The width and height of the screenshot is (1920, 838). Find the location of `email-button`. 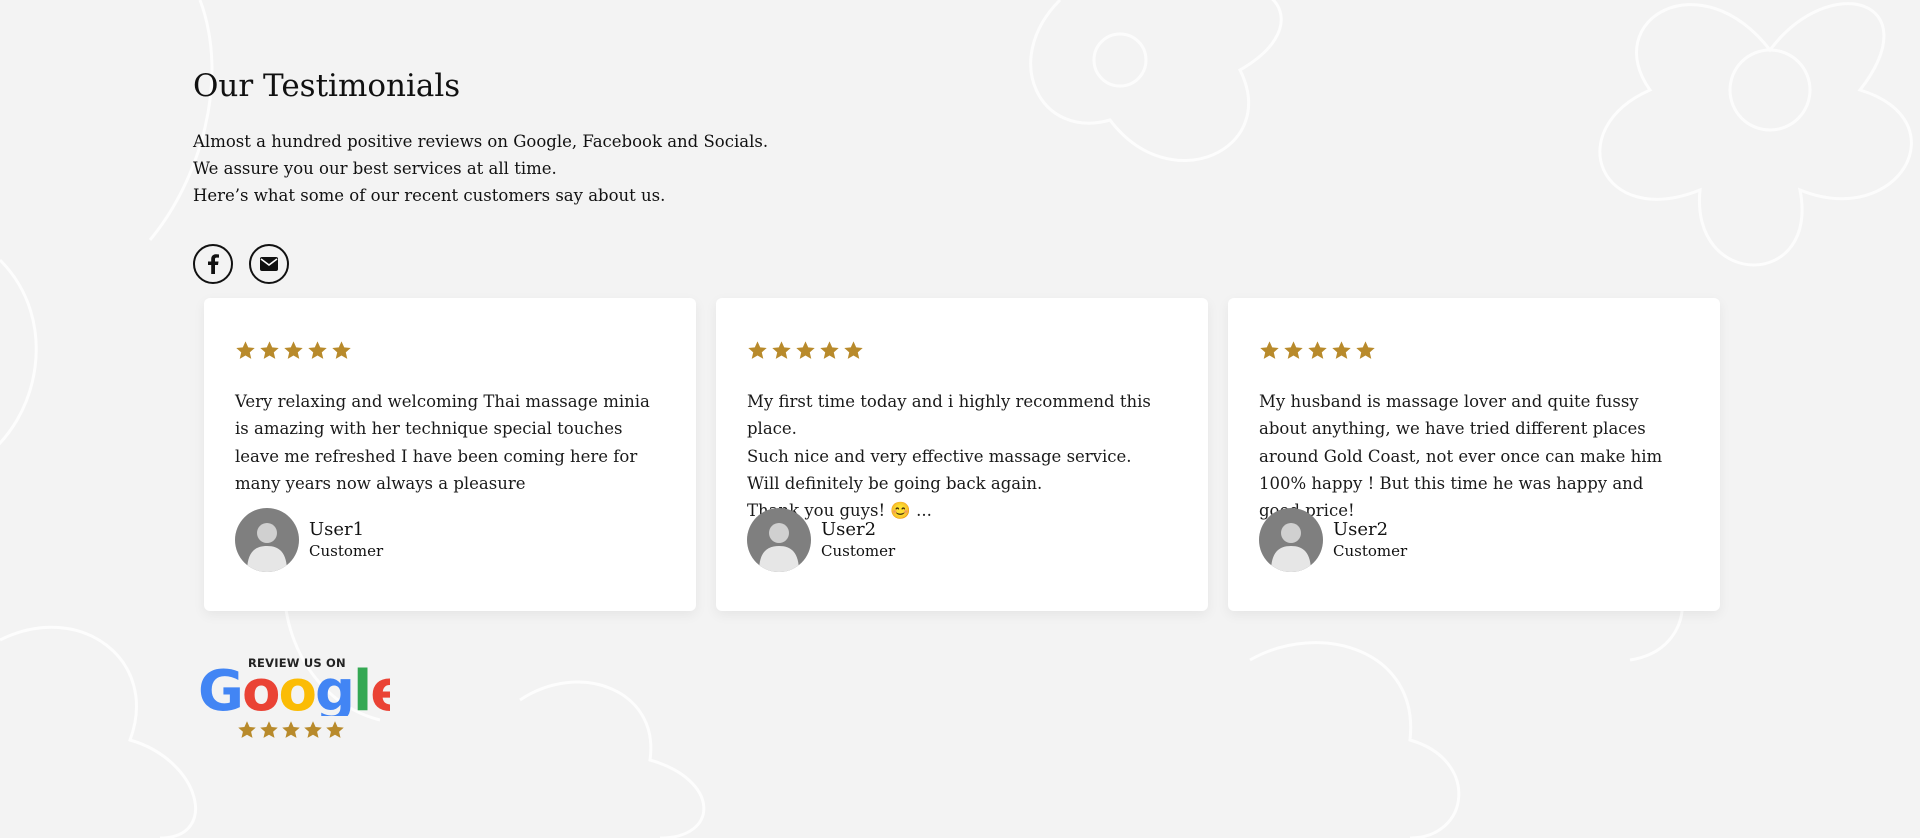

email-button is located at coordinates (269, 264).